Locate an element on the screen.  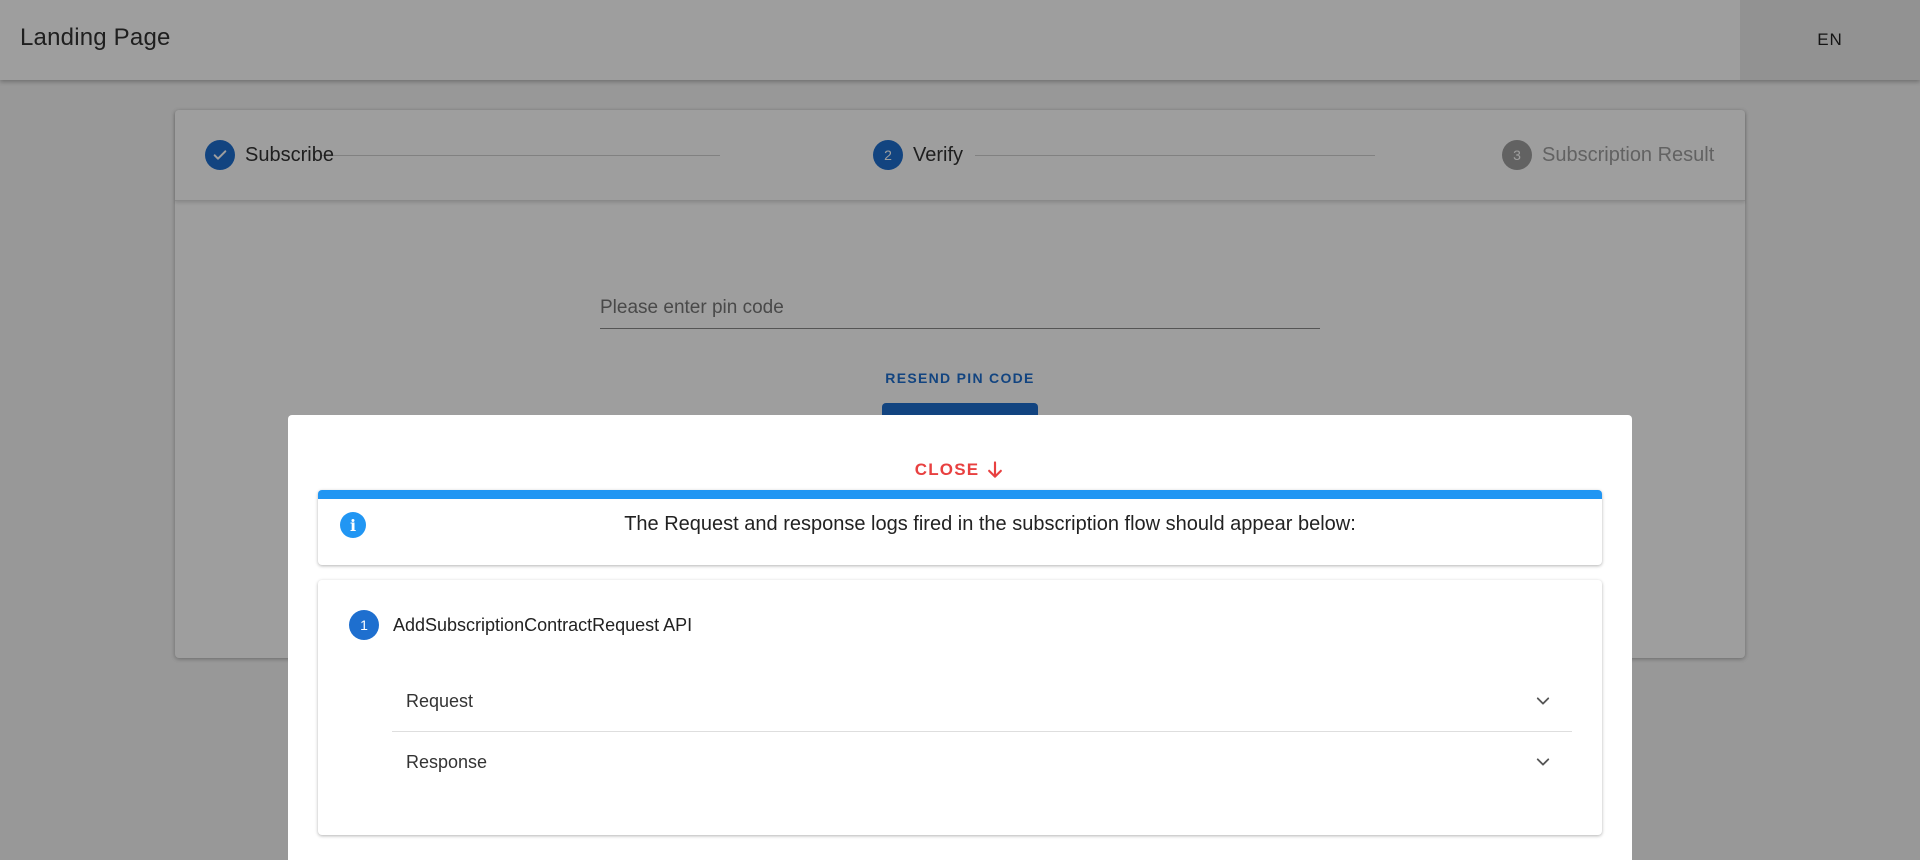
panel-label: Request is located at coordinates (440, 700).